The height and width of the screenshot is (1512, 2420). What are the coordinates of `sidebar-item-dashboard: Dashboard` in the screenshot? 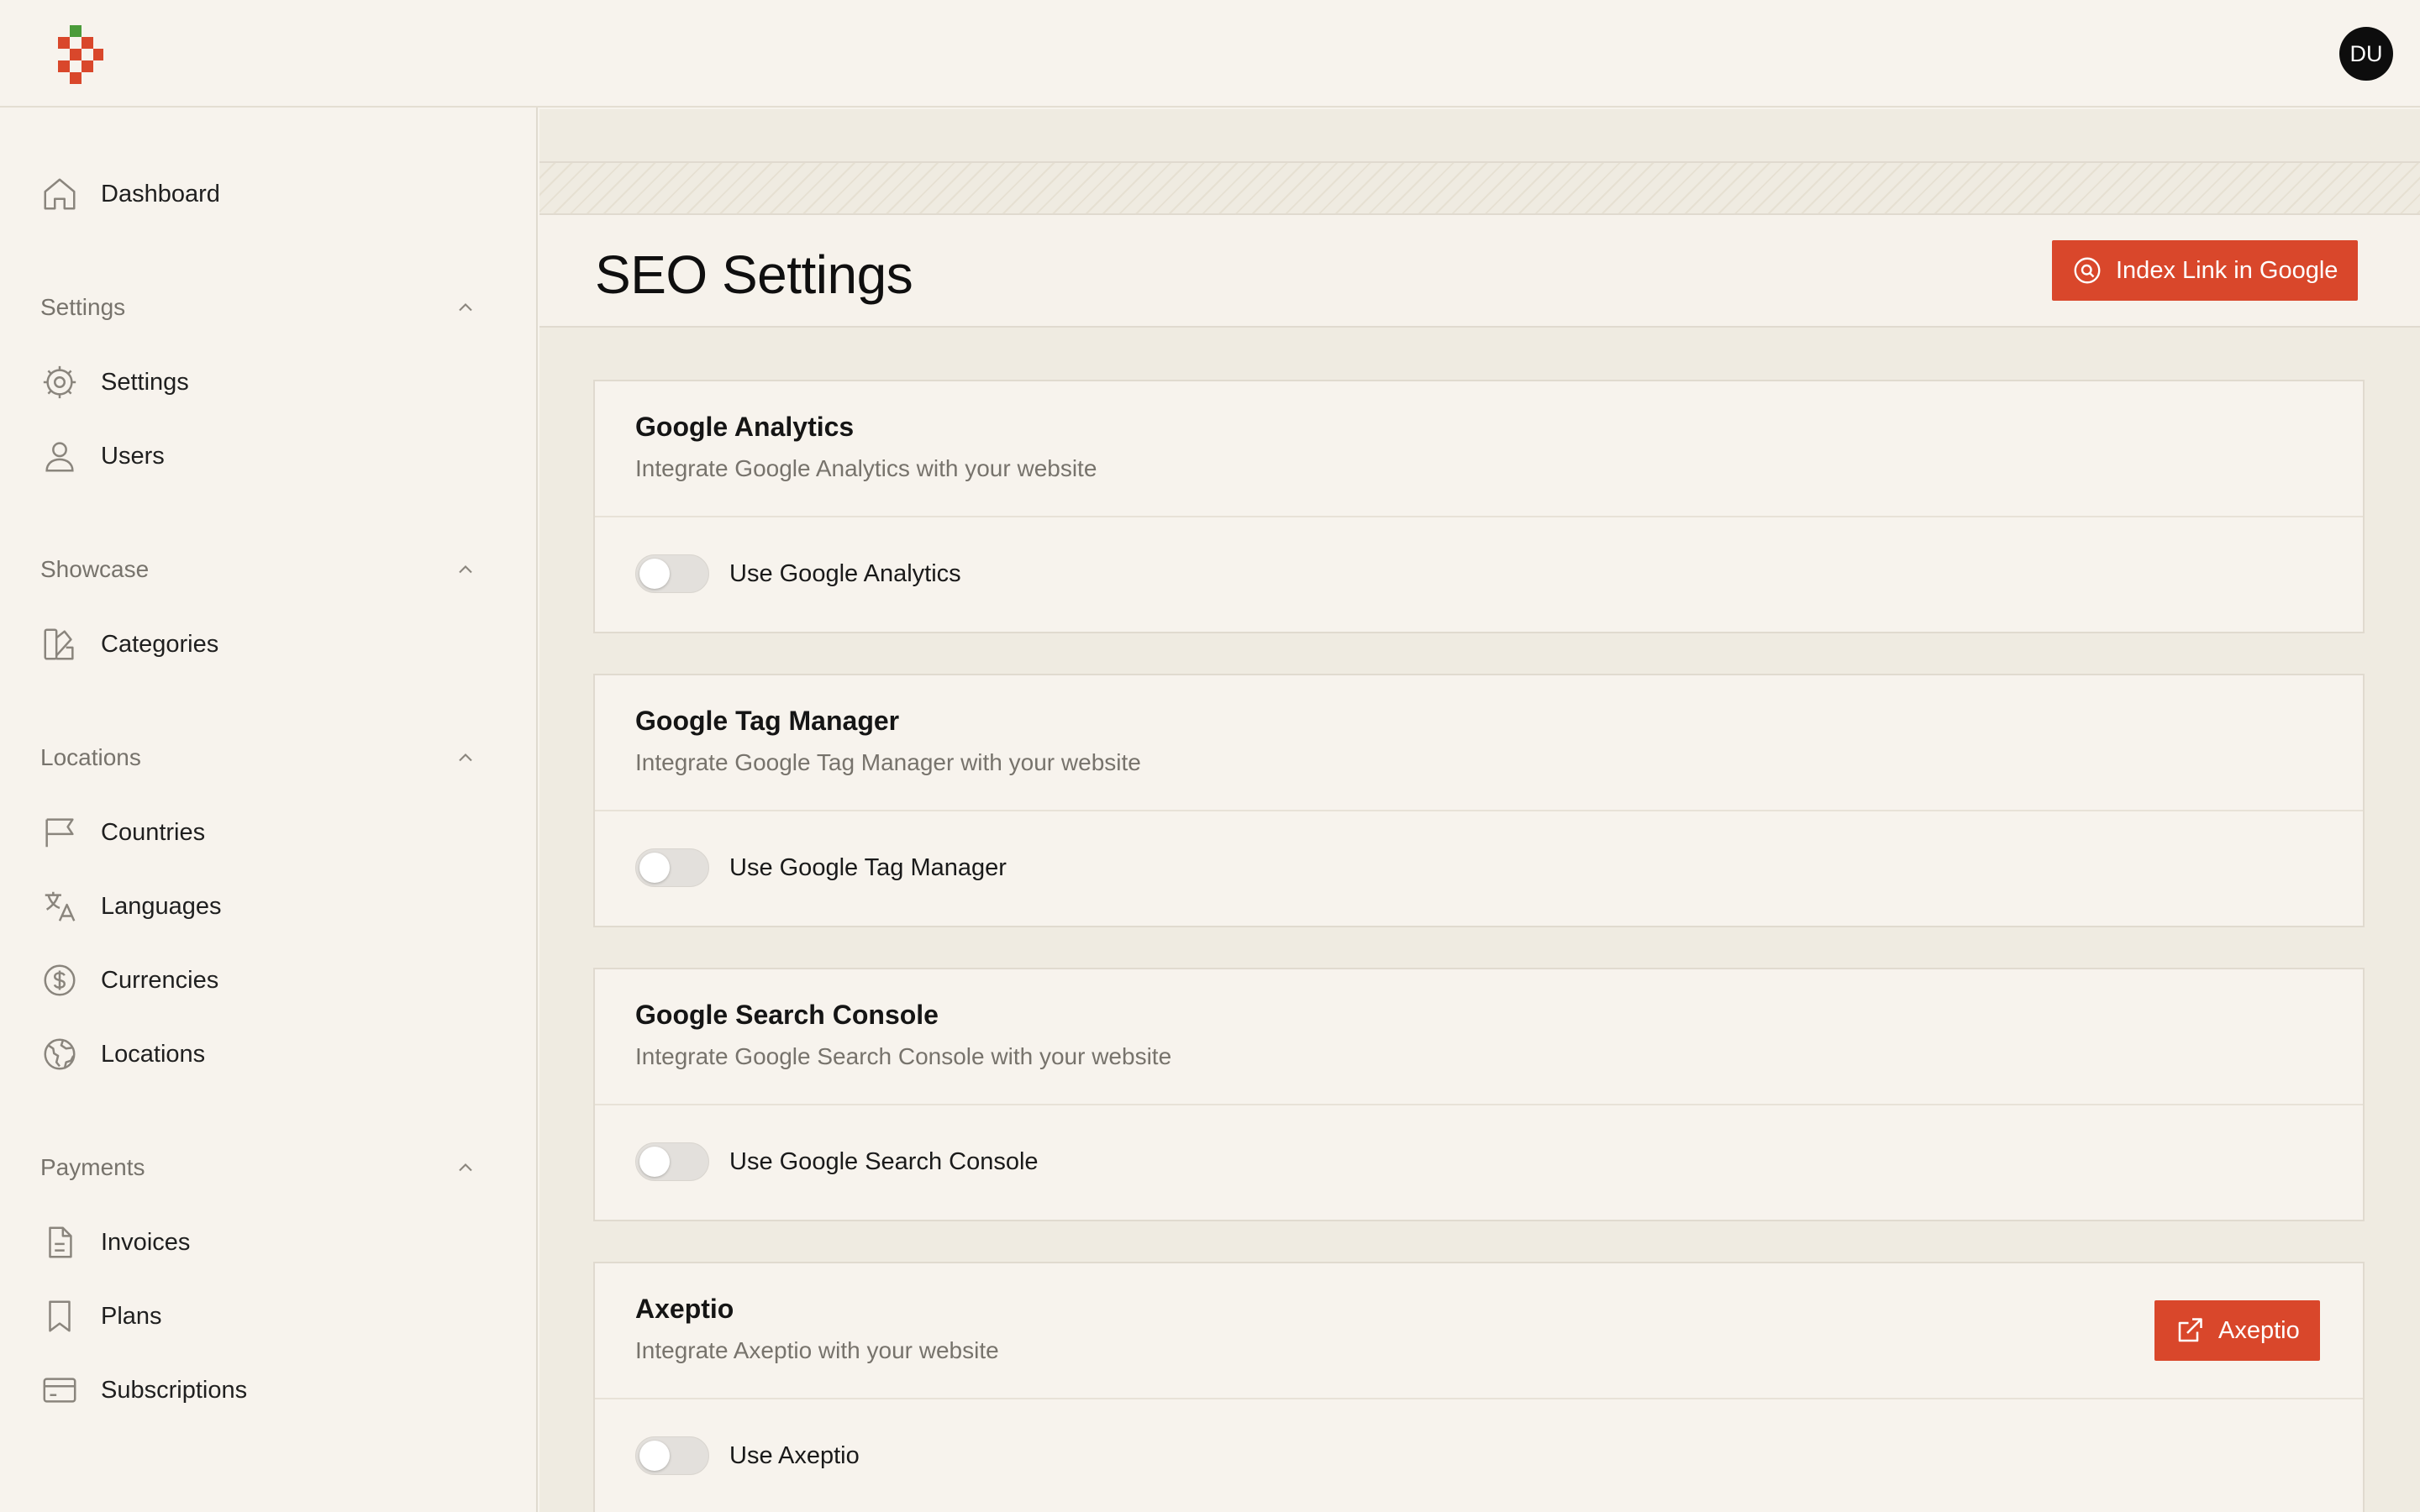 It's located at (258, 194).